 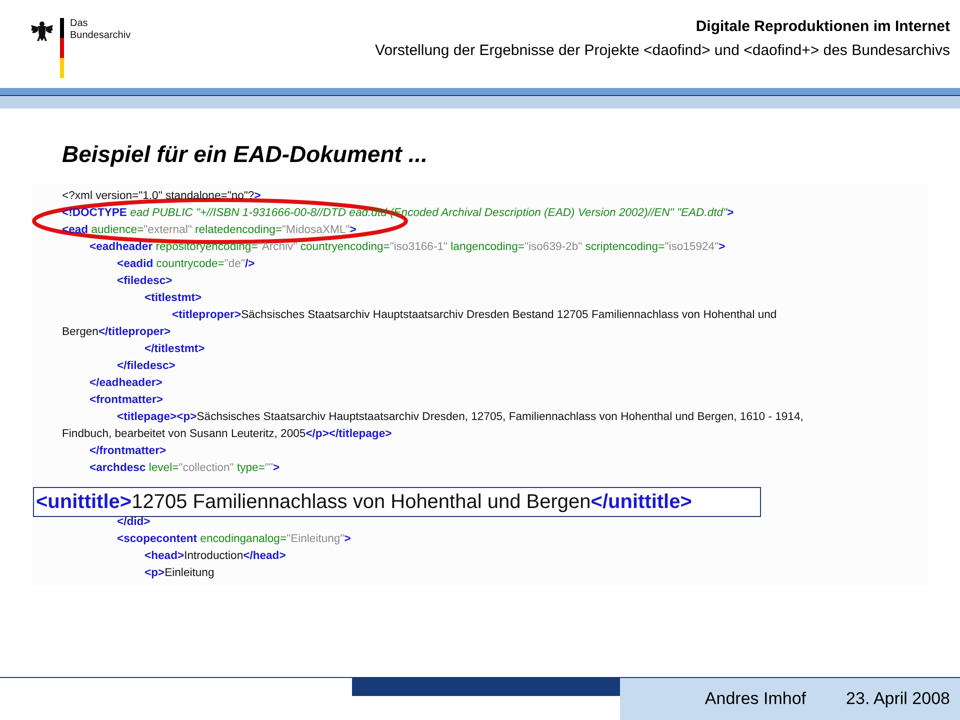 What do you see at coordinates (189, 264) in the screenshot?
I see `code-attribute: countrycode=` at bounding box center [189, 264].